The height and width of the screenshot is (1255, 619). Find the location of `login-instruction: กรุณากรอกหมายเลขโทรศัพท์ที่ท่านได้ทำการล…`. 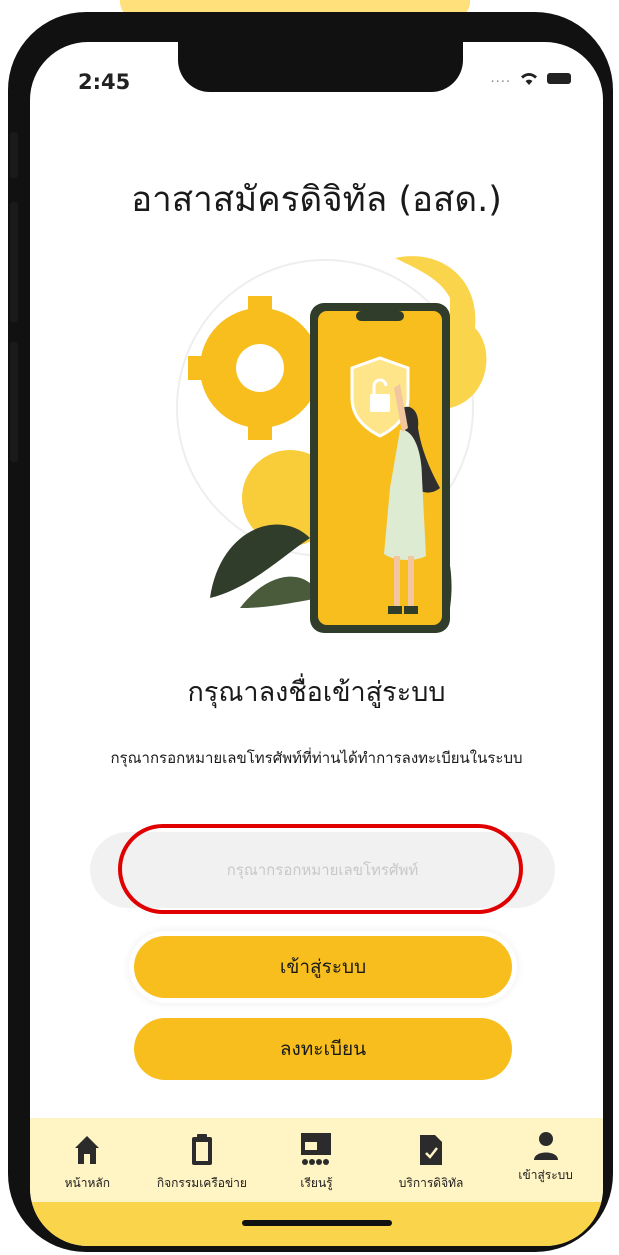

login-instruction: กรุณากรอกหมายเลขโทรศัพท์ที่ท่านได้ทำการล… is located at coordinates (316, 758).